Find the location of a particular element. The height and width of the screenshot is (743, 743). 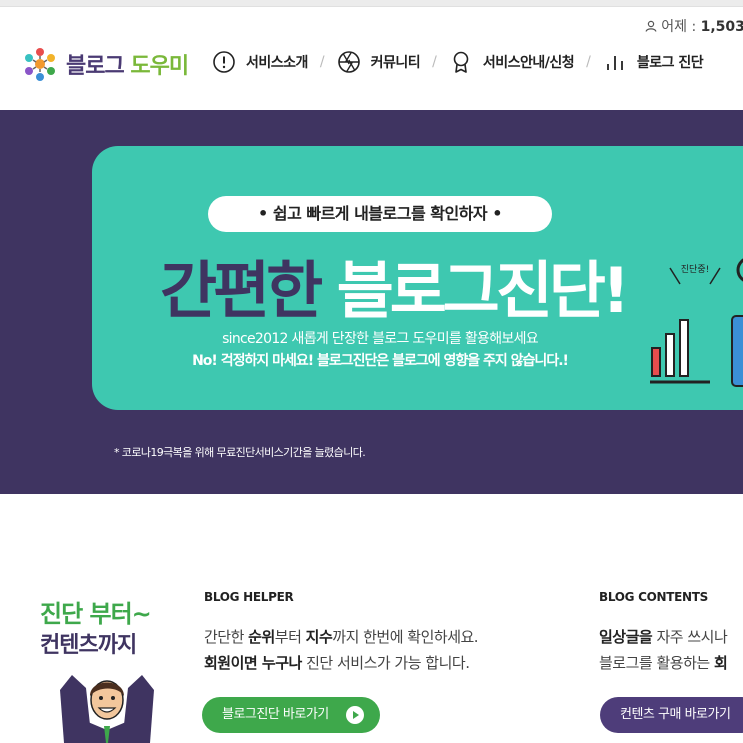

hero-subline-bold: No! 걱정하지 마세요! 블로그진단은 블로그에 영향을 주지 않습니다.! is located at coordinates (380, 361).